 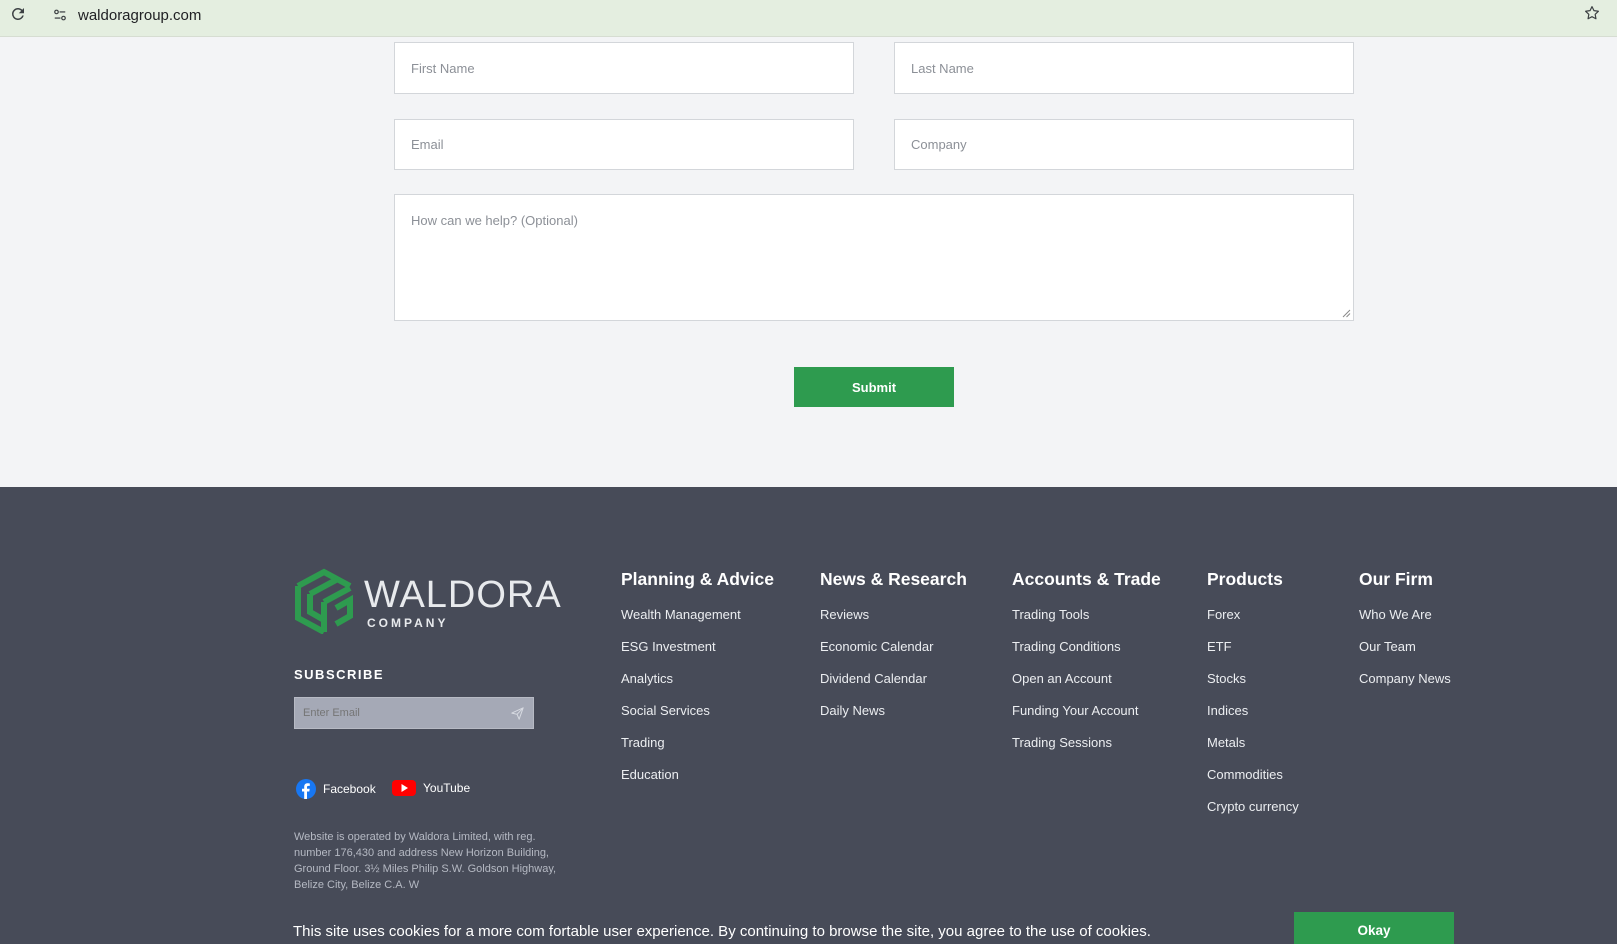 I want to click on footer-link: Daily News, so click(x=893, y=719).